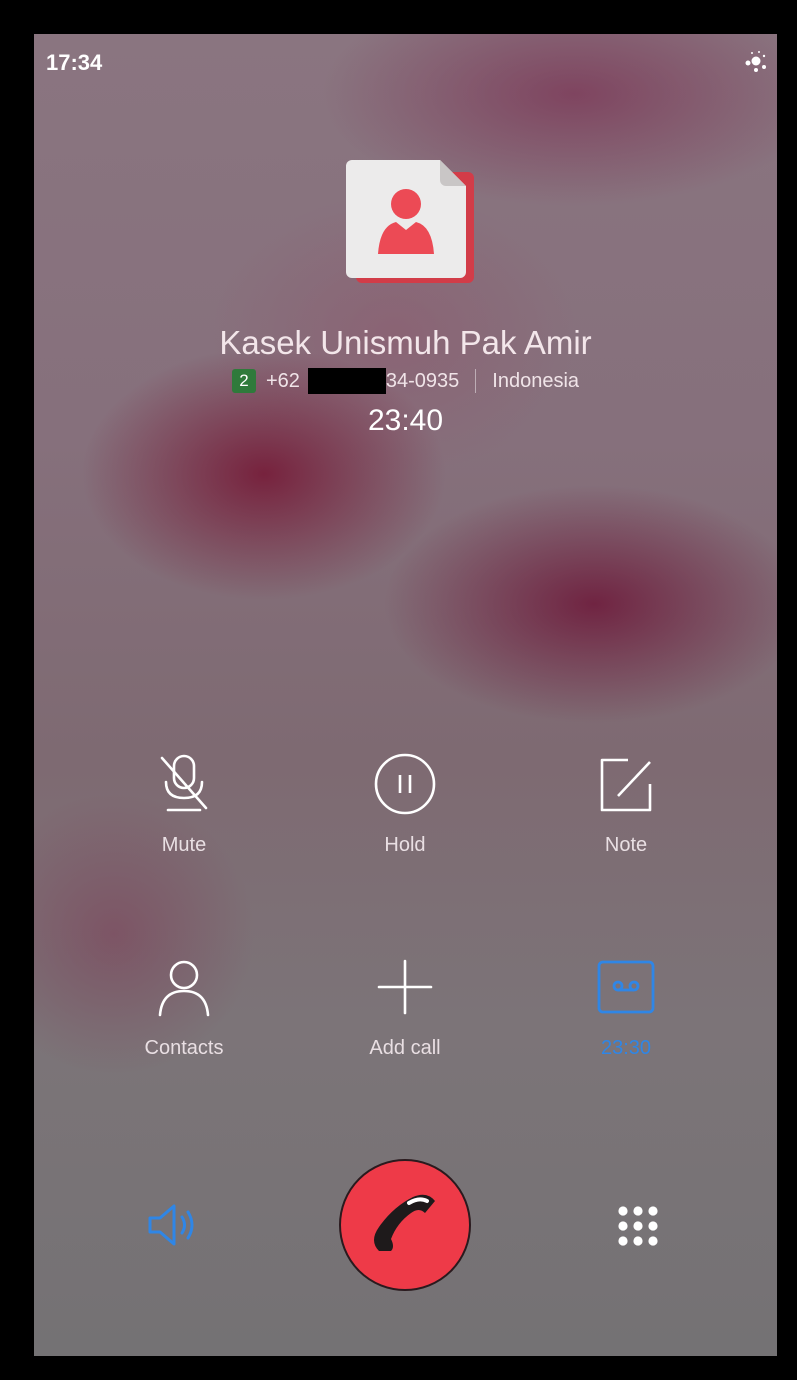 The width and height of the screenshot is (797, 1380). What do you see at coordinates (405, 342) in the screenshot?
I see `contact-name: Kasek Unismuh Pak Amir` at bounding box center [405, 342].